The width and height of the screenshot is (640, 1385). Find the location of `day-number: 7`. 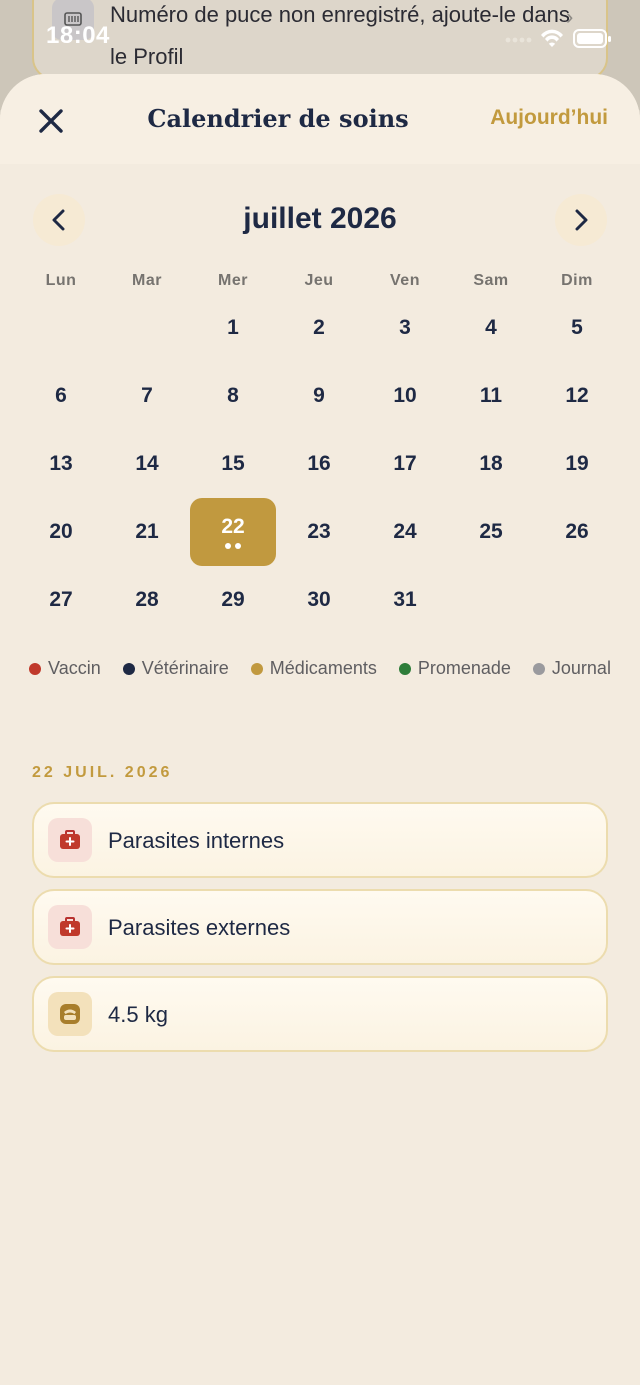

day-number: 7 is located at coordinates (147, 395).